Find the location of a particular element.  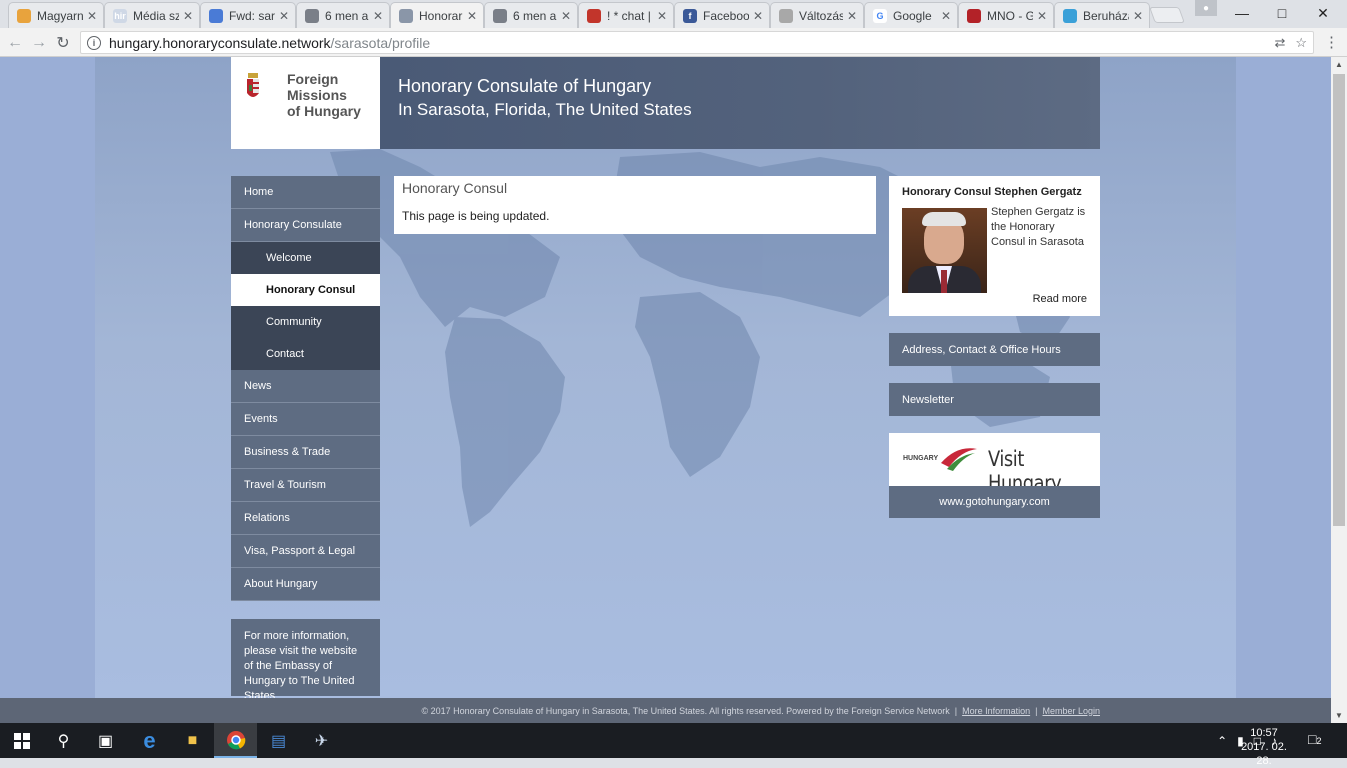

visit-hungary-url: www.gotohungary.com is located at coordinates (994, 502).